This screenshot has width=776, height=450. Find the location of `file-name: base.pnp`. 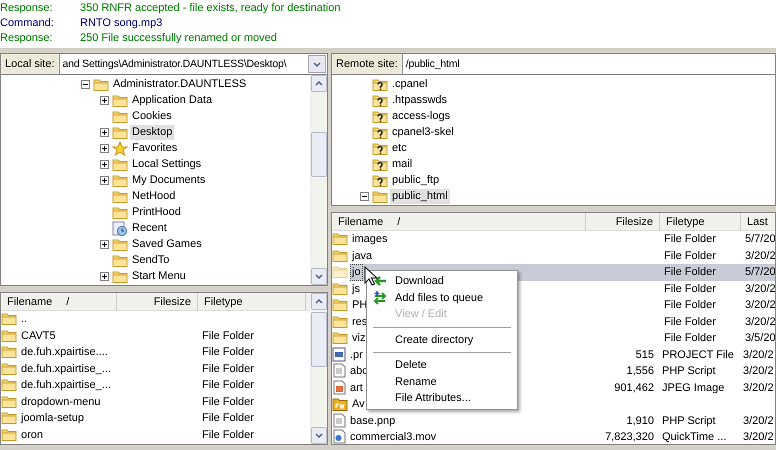

file-name: base.pnp is located at coordinates (373, 420).